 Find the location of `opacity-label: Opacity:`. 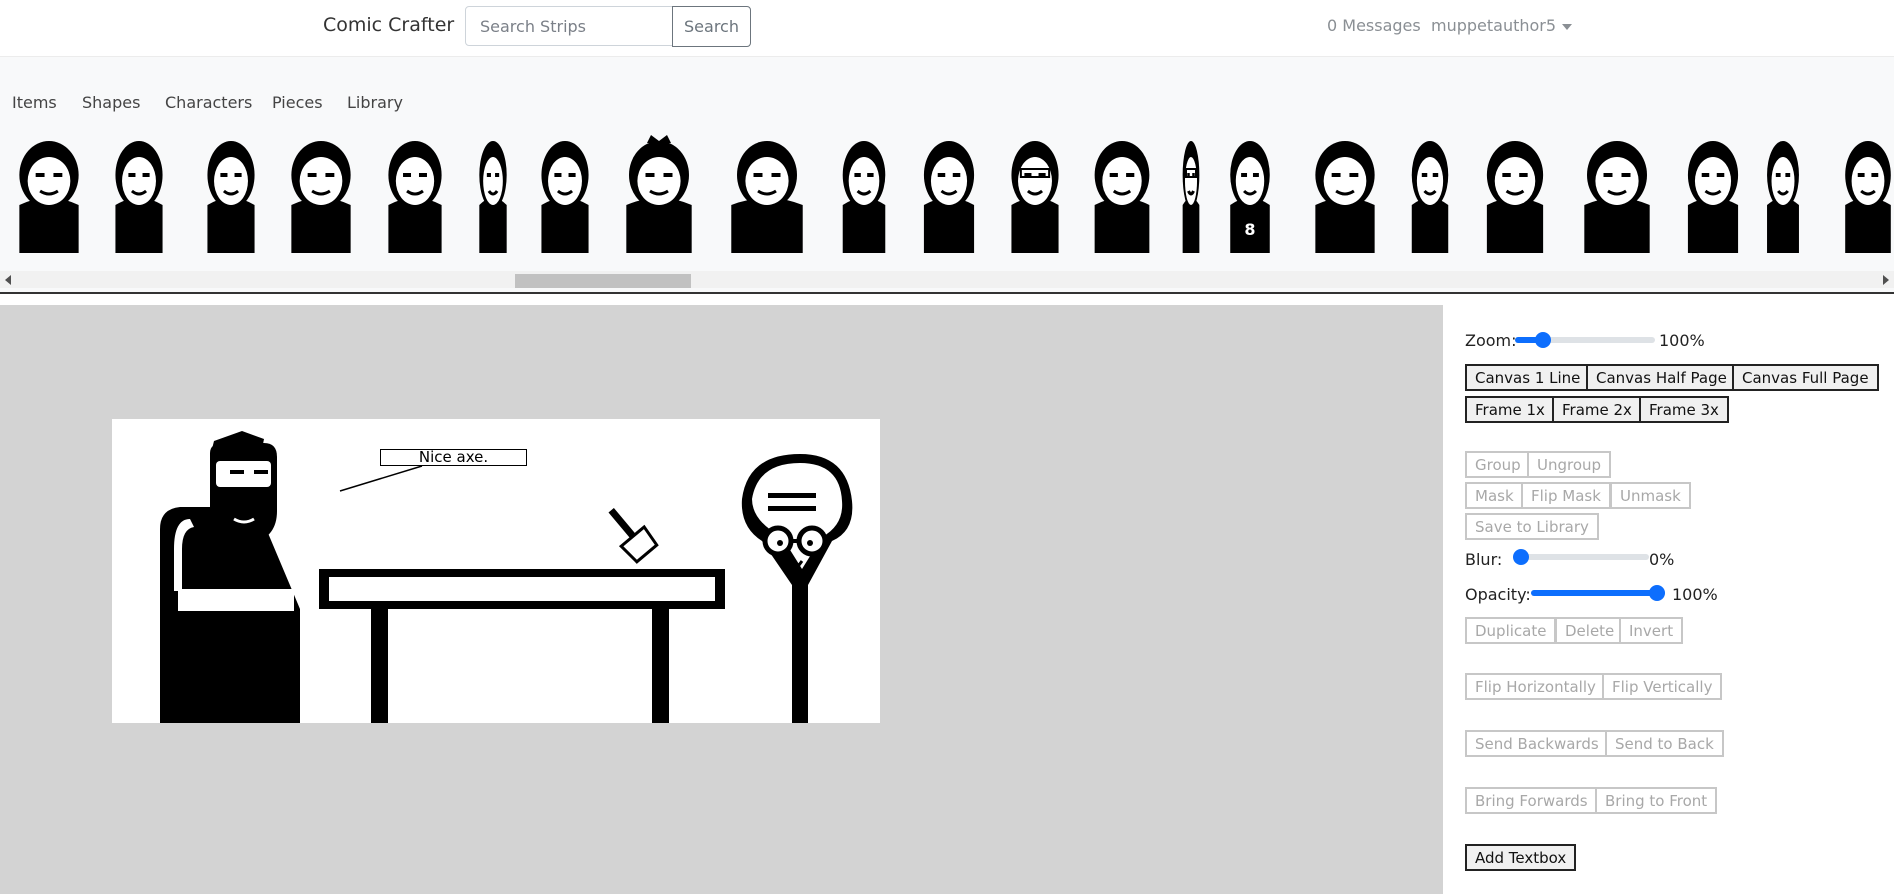

opacity-label: Opacity: is located at coordinates (1498, 594).